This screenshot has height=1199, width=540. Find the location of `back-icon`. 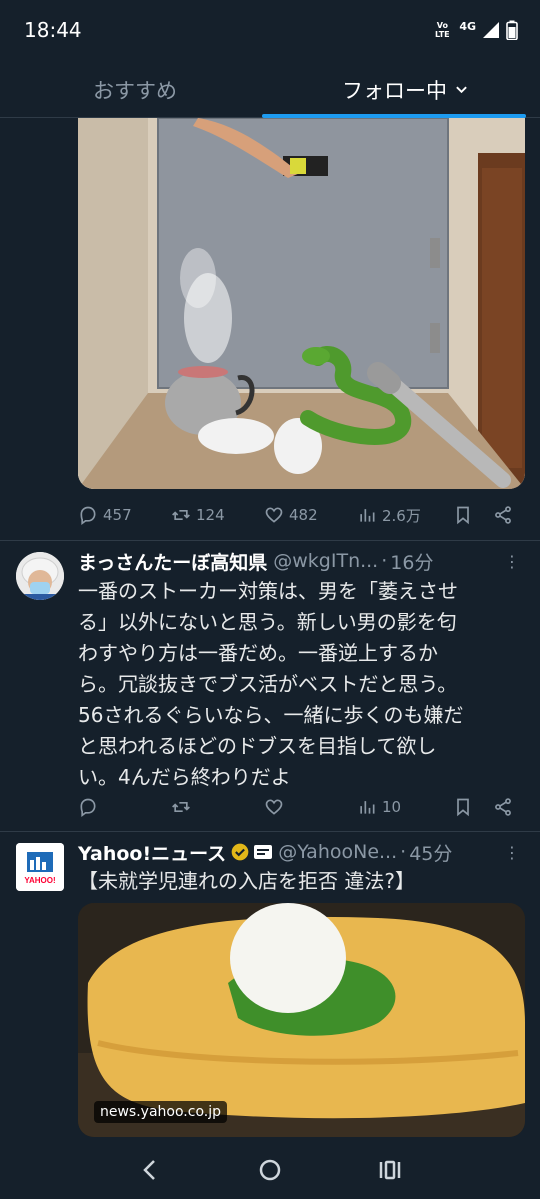

back-icon is located at coordinates (149, 1169).